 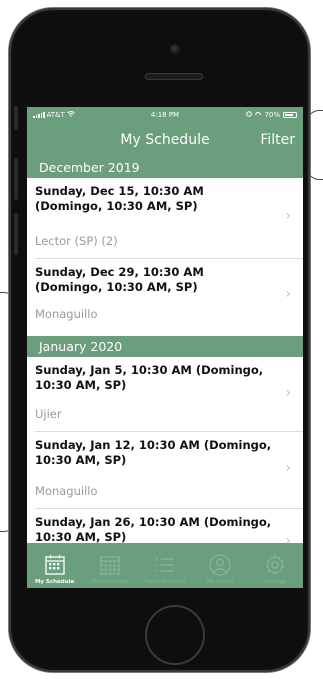 I want to click on row-role: Ujier, so click(x=48, y=414).